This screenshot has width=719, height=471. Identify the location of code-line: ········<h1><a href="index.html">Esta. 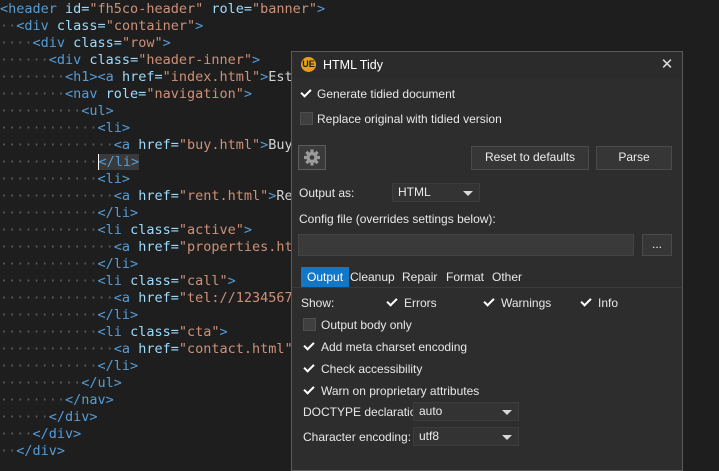
(150, 77).